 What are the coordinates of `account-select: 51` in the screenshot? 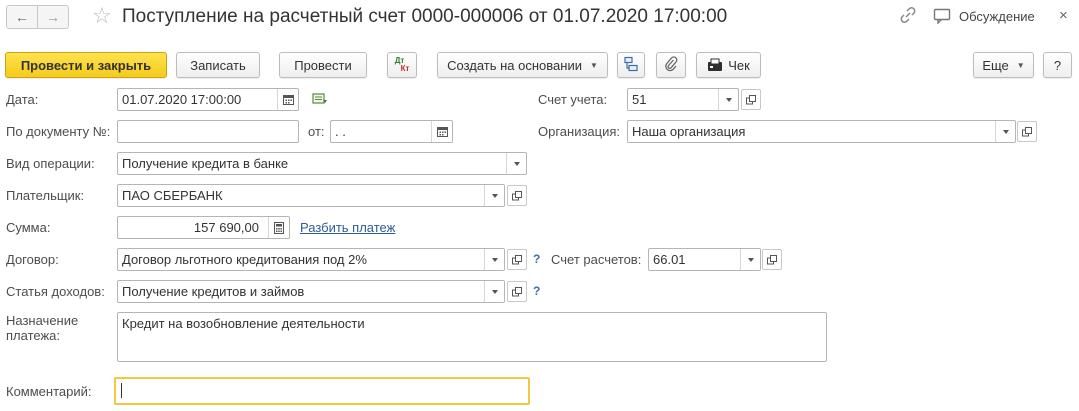 It's located at (683, 99).